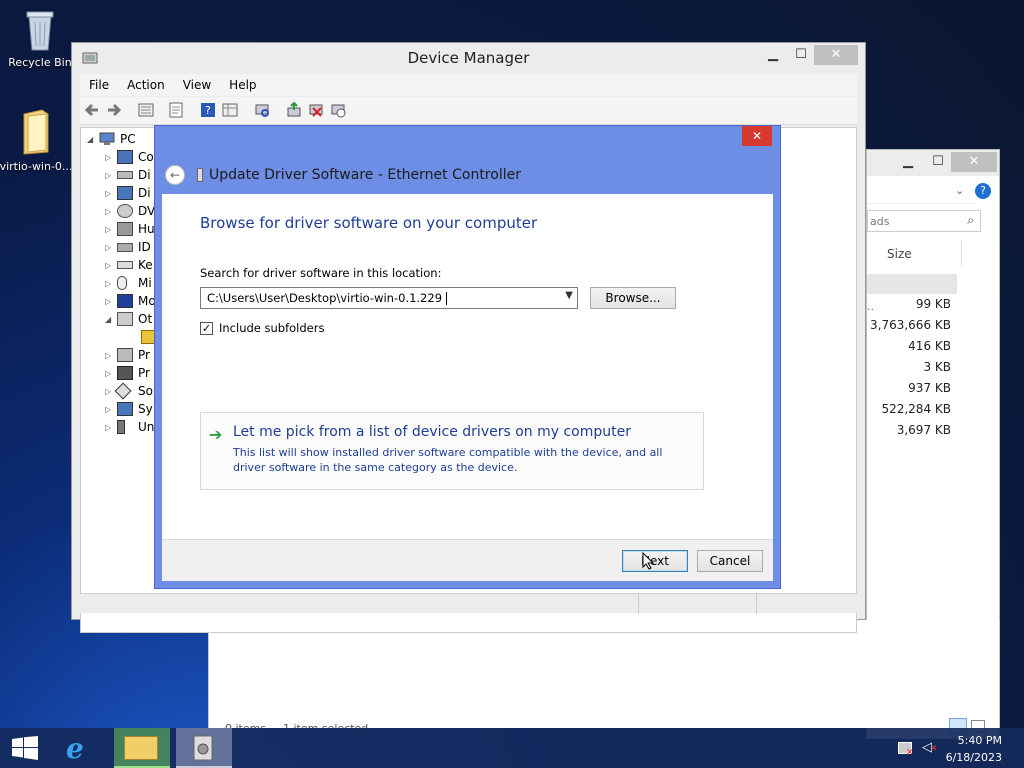 Image resolution: width=1024 pixels, height=768 pixels. I want to click on mouse-icon, so click(122, 283).